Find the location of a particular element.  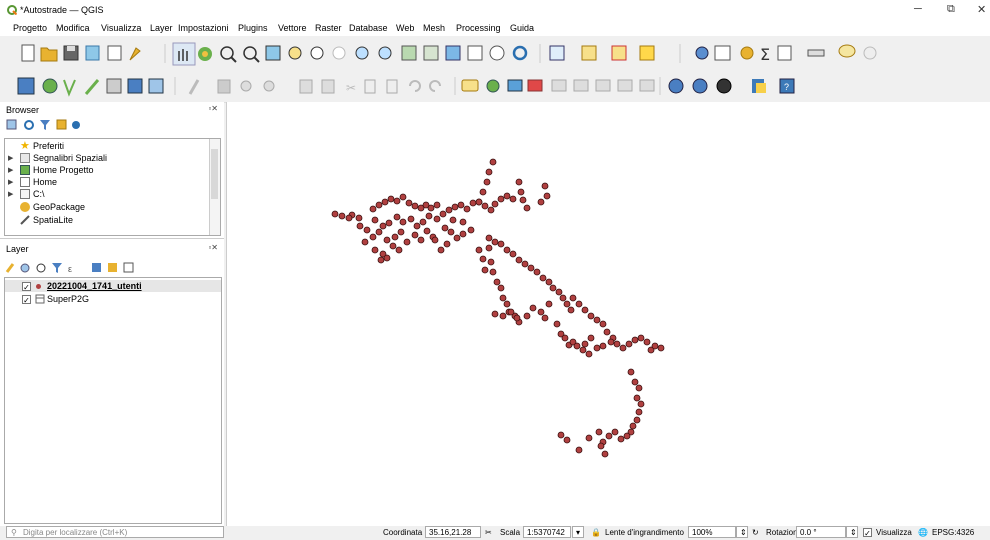

redo-icon is located at coordinates (435, 86).